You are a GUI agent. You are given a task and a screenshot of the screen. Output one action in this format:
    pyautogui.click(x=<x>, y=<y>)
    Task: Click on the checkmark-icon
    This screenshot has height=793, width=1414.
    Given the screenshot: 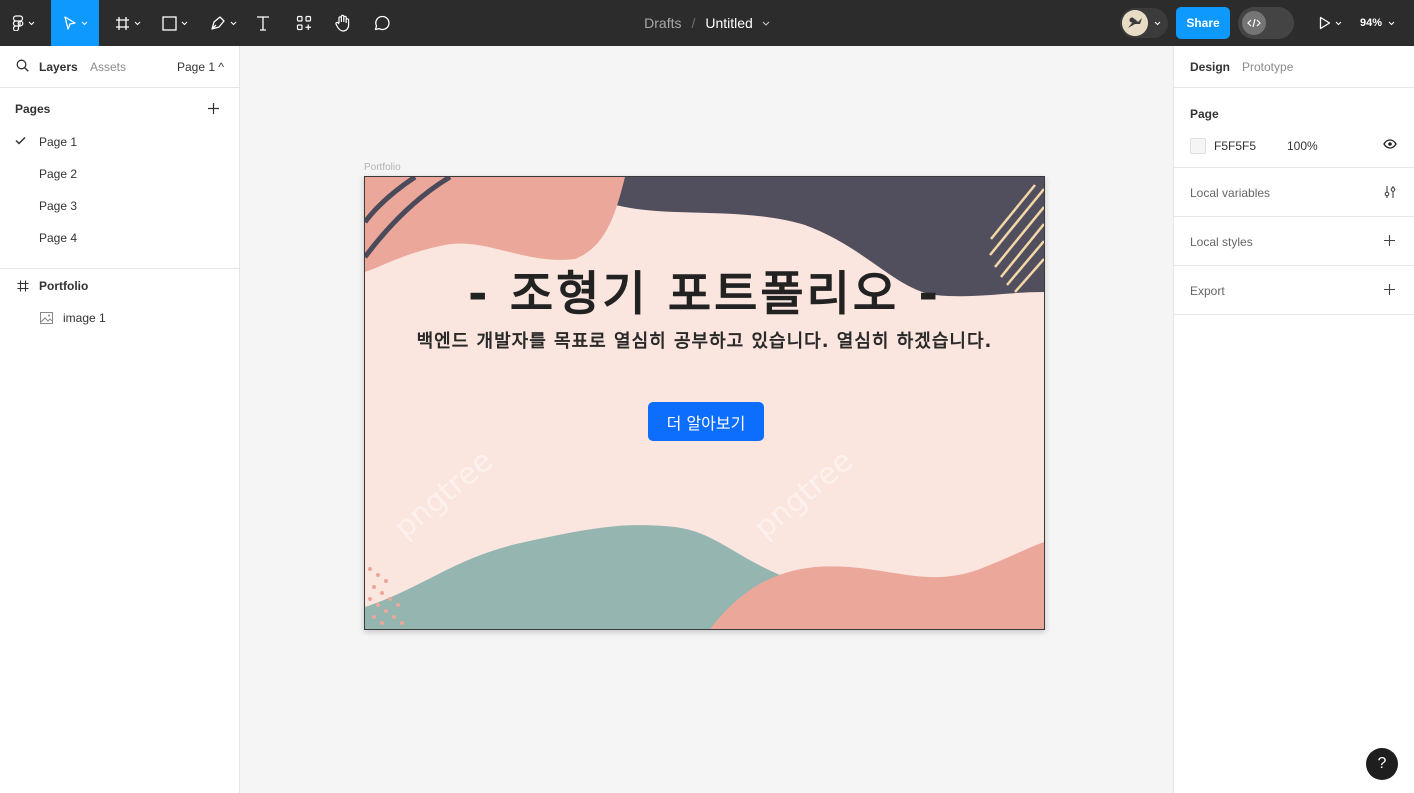 What is the action you would take?
    pyautogui.click(x=20, y=140)
    